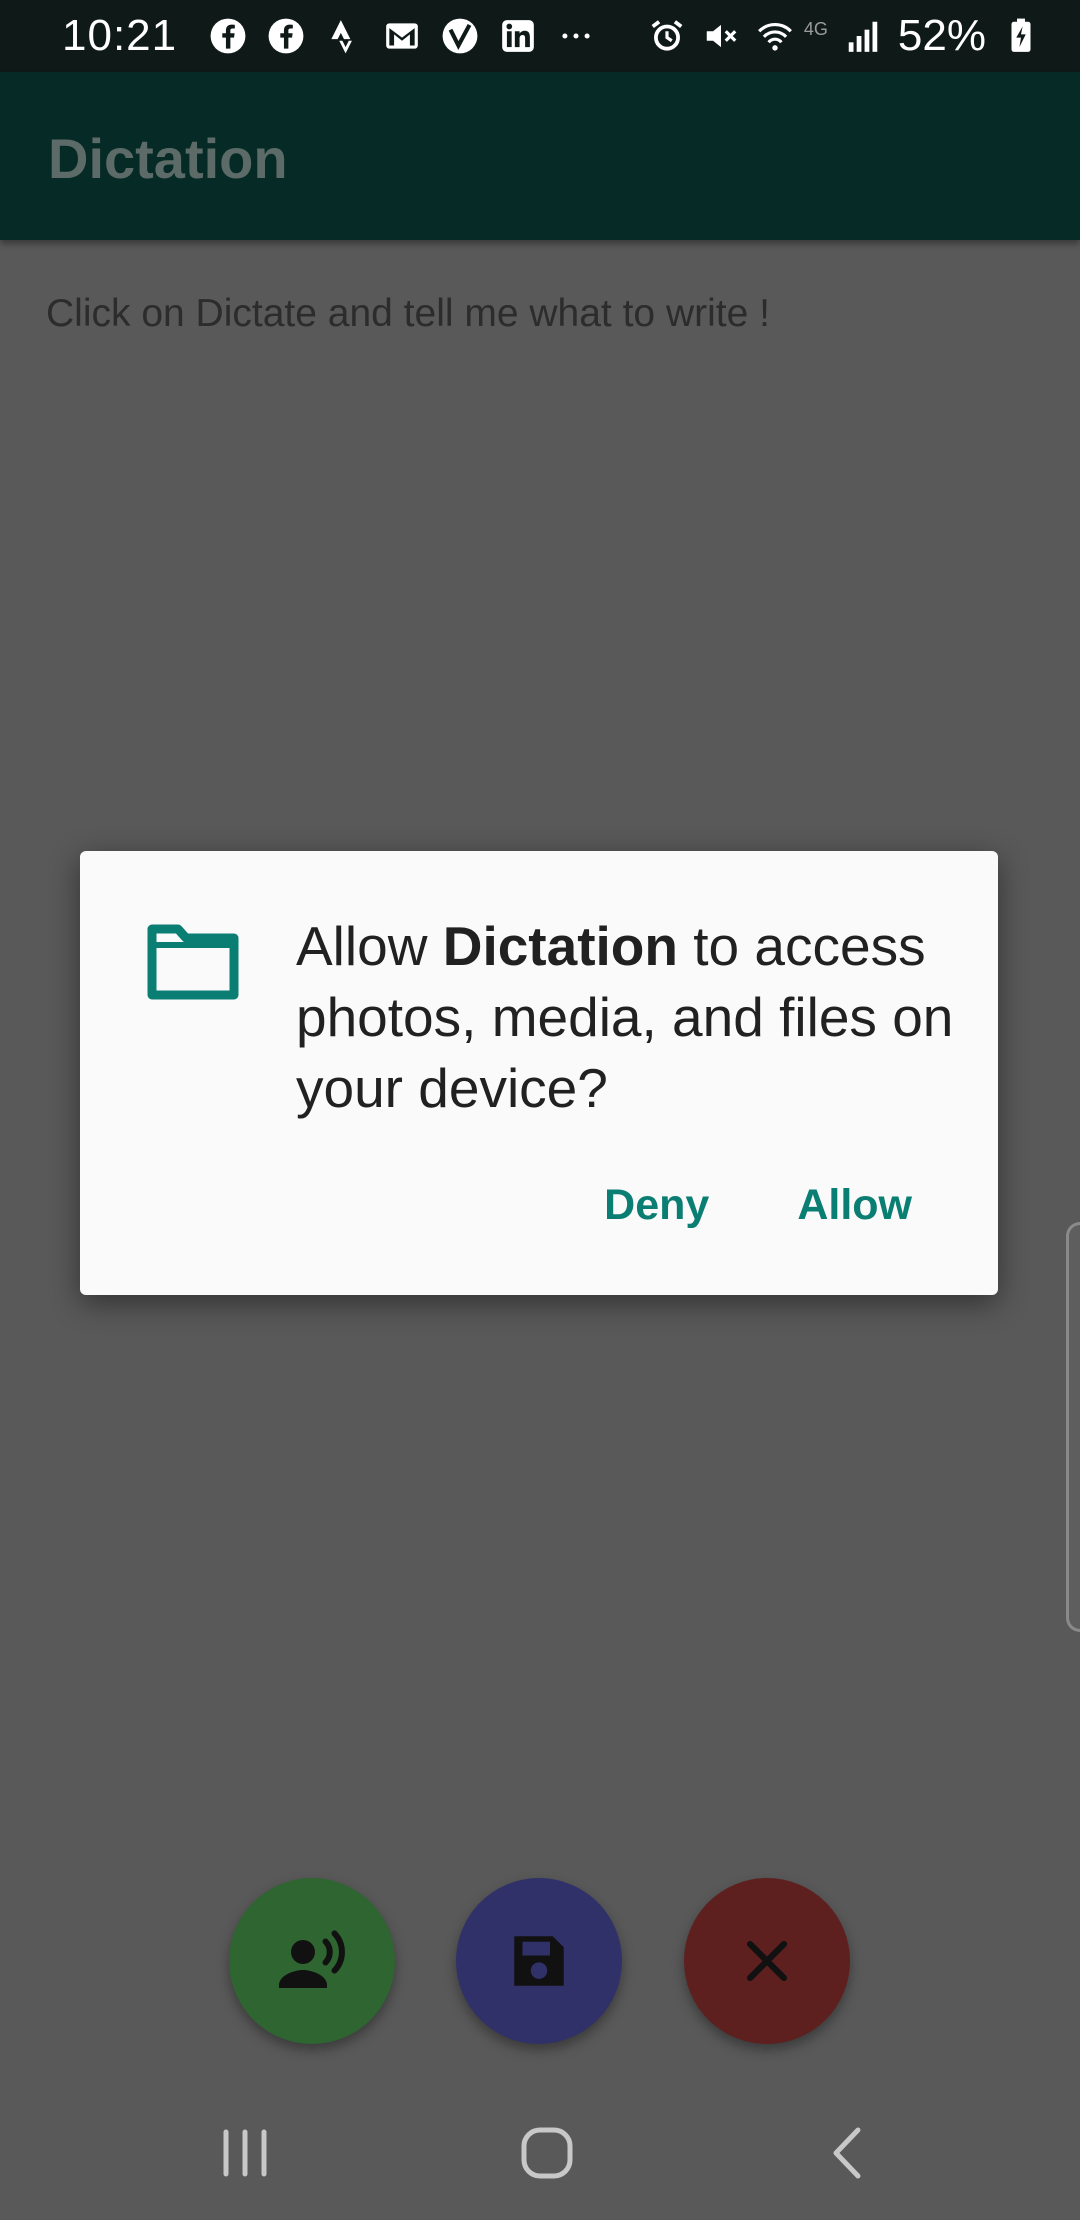 The width and height of the screenshot is (1080, 2220). I want to click on more-notifications-icon, so click(576, 36).